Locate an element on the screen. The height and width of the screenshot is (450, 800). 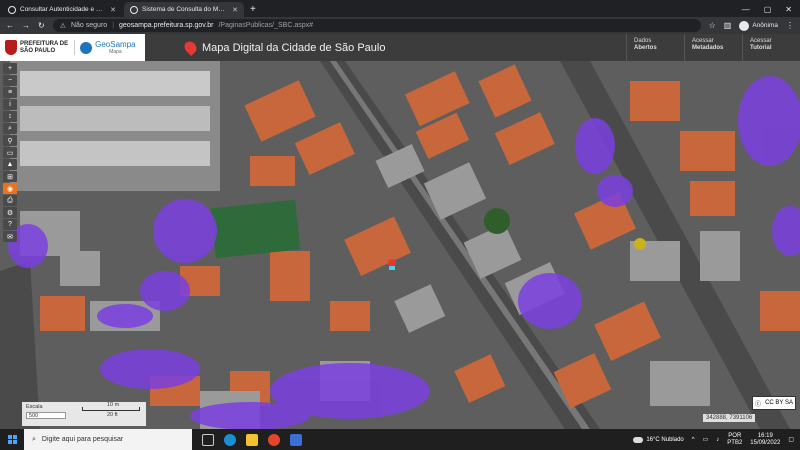
locate-button: ⚲ is located at coordinates (10, 140).